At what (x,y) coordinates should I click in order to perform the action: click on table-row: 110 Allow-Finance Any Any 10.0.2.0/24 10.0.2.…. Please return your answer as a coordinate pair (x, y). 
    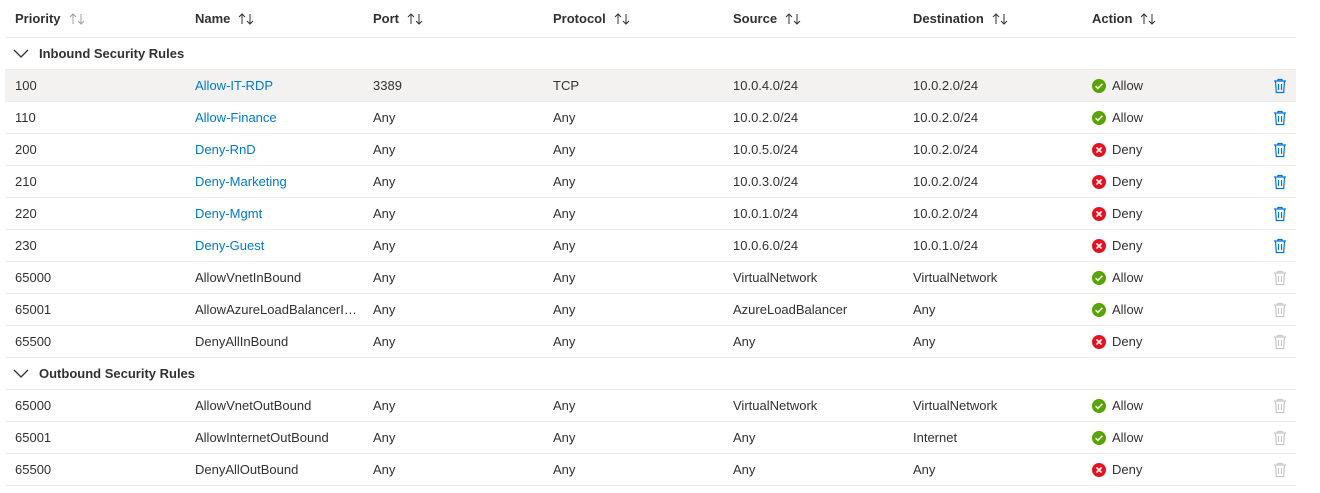
    Looking at the image, I should click on (650, 118).